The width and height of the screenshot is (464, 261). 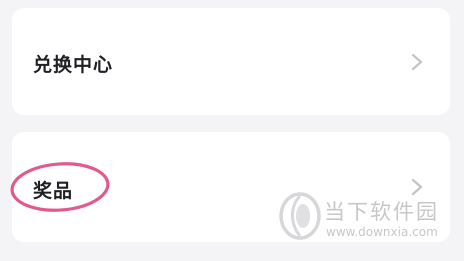 I want to click on chevron-right-icon, so click(x=417, y=62).